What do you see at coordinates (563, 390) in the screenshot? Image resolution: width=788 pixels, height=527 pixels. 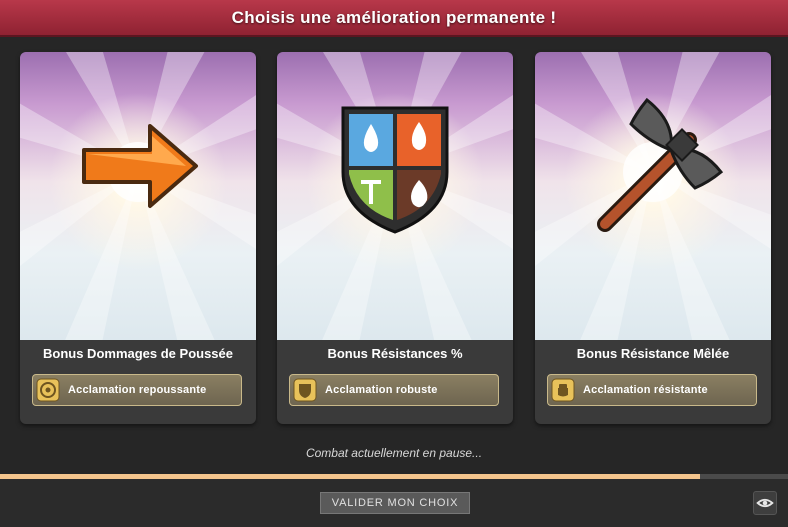 I see `fist-medal-icon` at bounding box center [563, 390].